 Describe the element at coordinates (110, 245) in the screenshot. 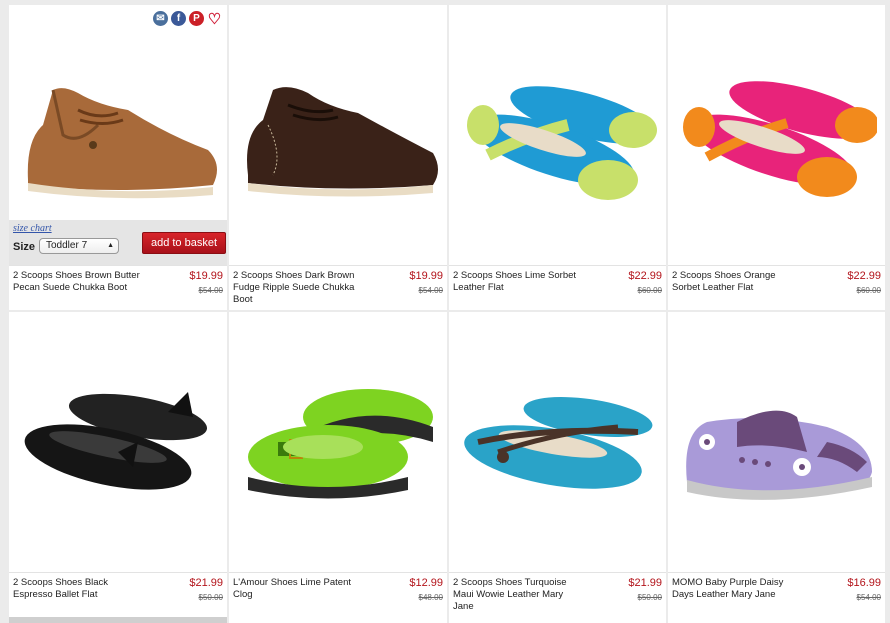

I see `select-arrows-icon: ▲` at that location.